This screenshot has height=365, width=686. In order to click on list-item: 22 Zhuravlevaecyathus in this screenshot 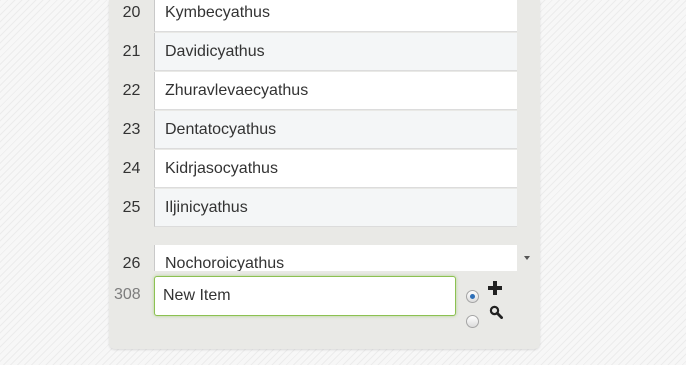, I will do `click(313, 91)`.